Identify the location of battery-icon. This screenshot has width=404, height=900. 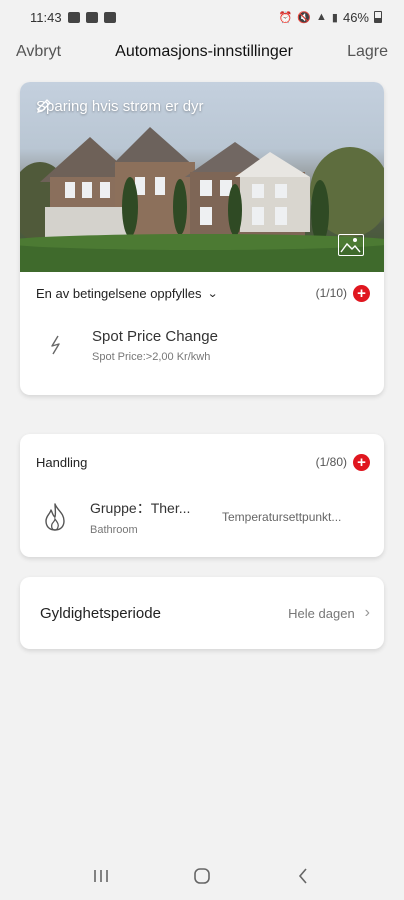
(378, 17).